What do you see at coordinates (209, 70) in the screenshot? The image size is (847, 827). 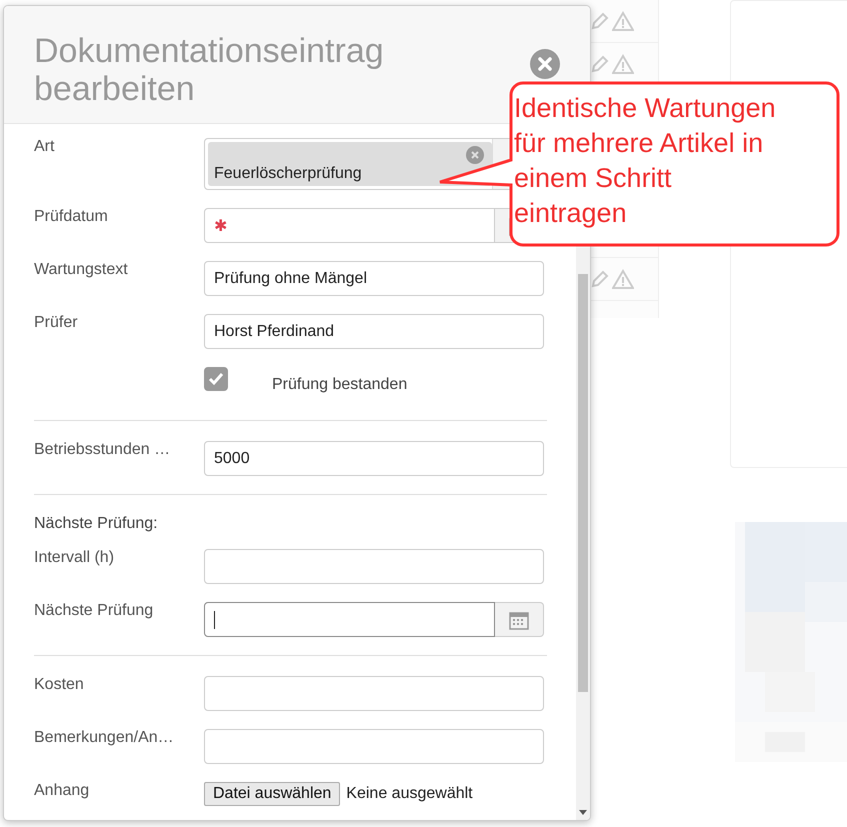 I see `dialog-title: Dokumentationseintrag bearbeiten` at bounding box center [209, 70].